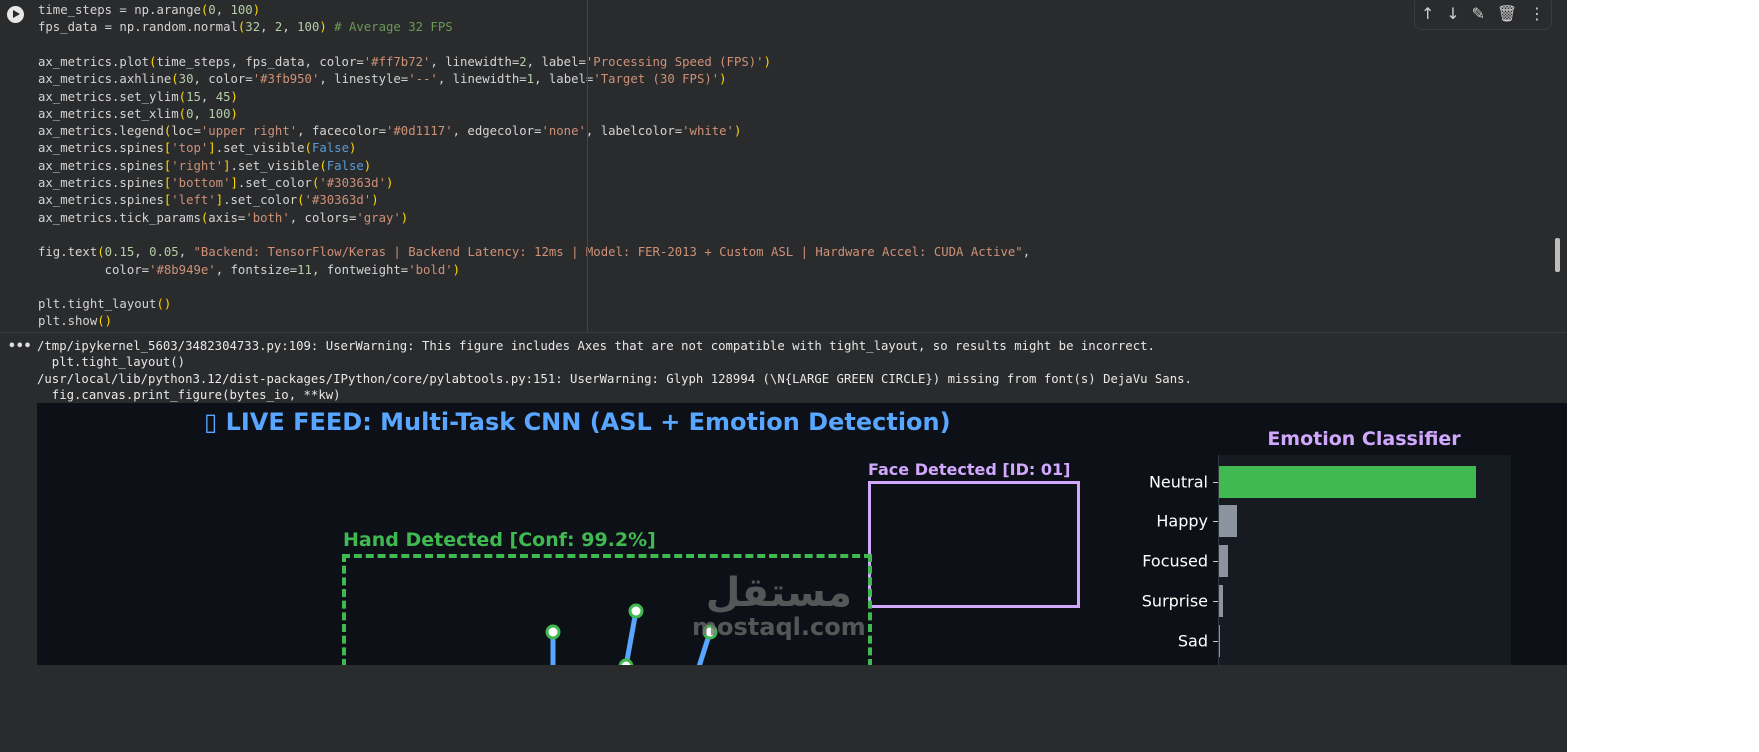 The image size is (1759, 752). What do you see at coordinates (323, 217) in the screenshot?
I see `code-token: , colors=` at bounding box center [323, 217].